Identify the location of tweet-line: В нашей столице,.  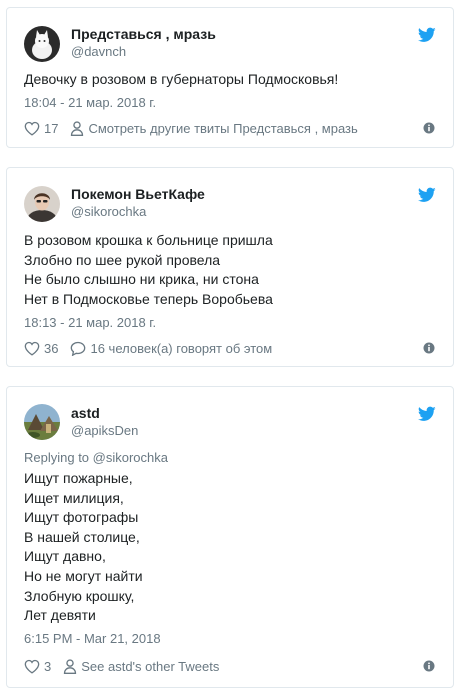
(82, 536).